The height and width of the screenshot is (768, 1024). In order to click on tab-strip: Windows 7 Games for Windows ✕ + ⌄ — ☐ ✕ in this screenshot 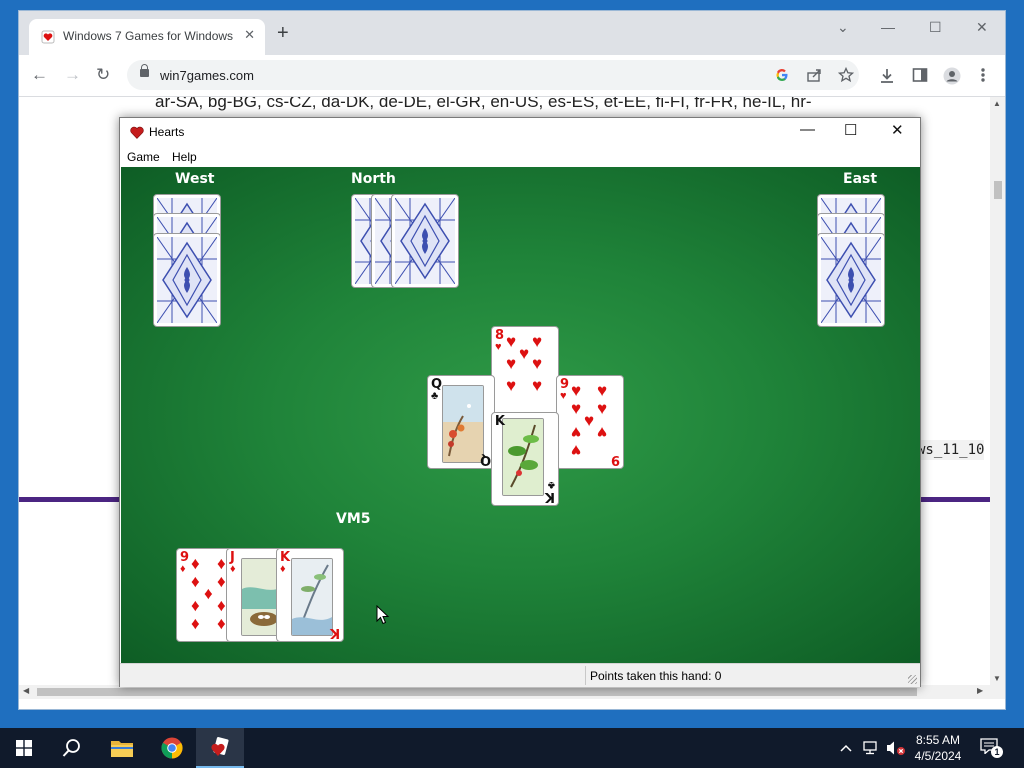, I will do `click(512, 33)`.